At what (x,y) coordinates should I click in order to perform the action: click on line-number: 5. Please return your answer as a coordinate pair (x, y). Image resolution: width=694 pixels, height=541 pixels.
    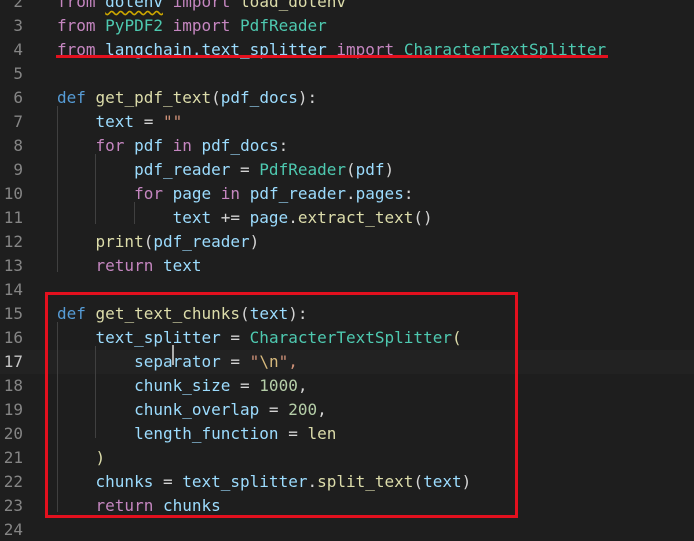
    Looking at the image, I should click on (18, 73).